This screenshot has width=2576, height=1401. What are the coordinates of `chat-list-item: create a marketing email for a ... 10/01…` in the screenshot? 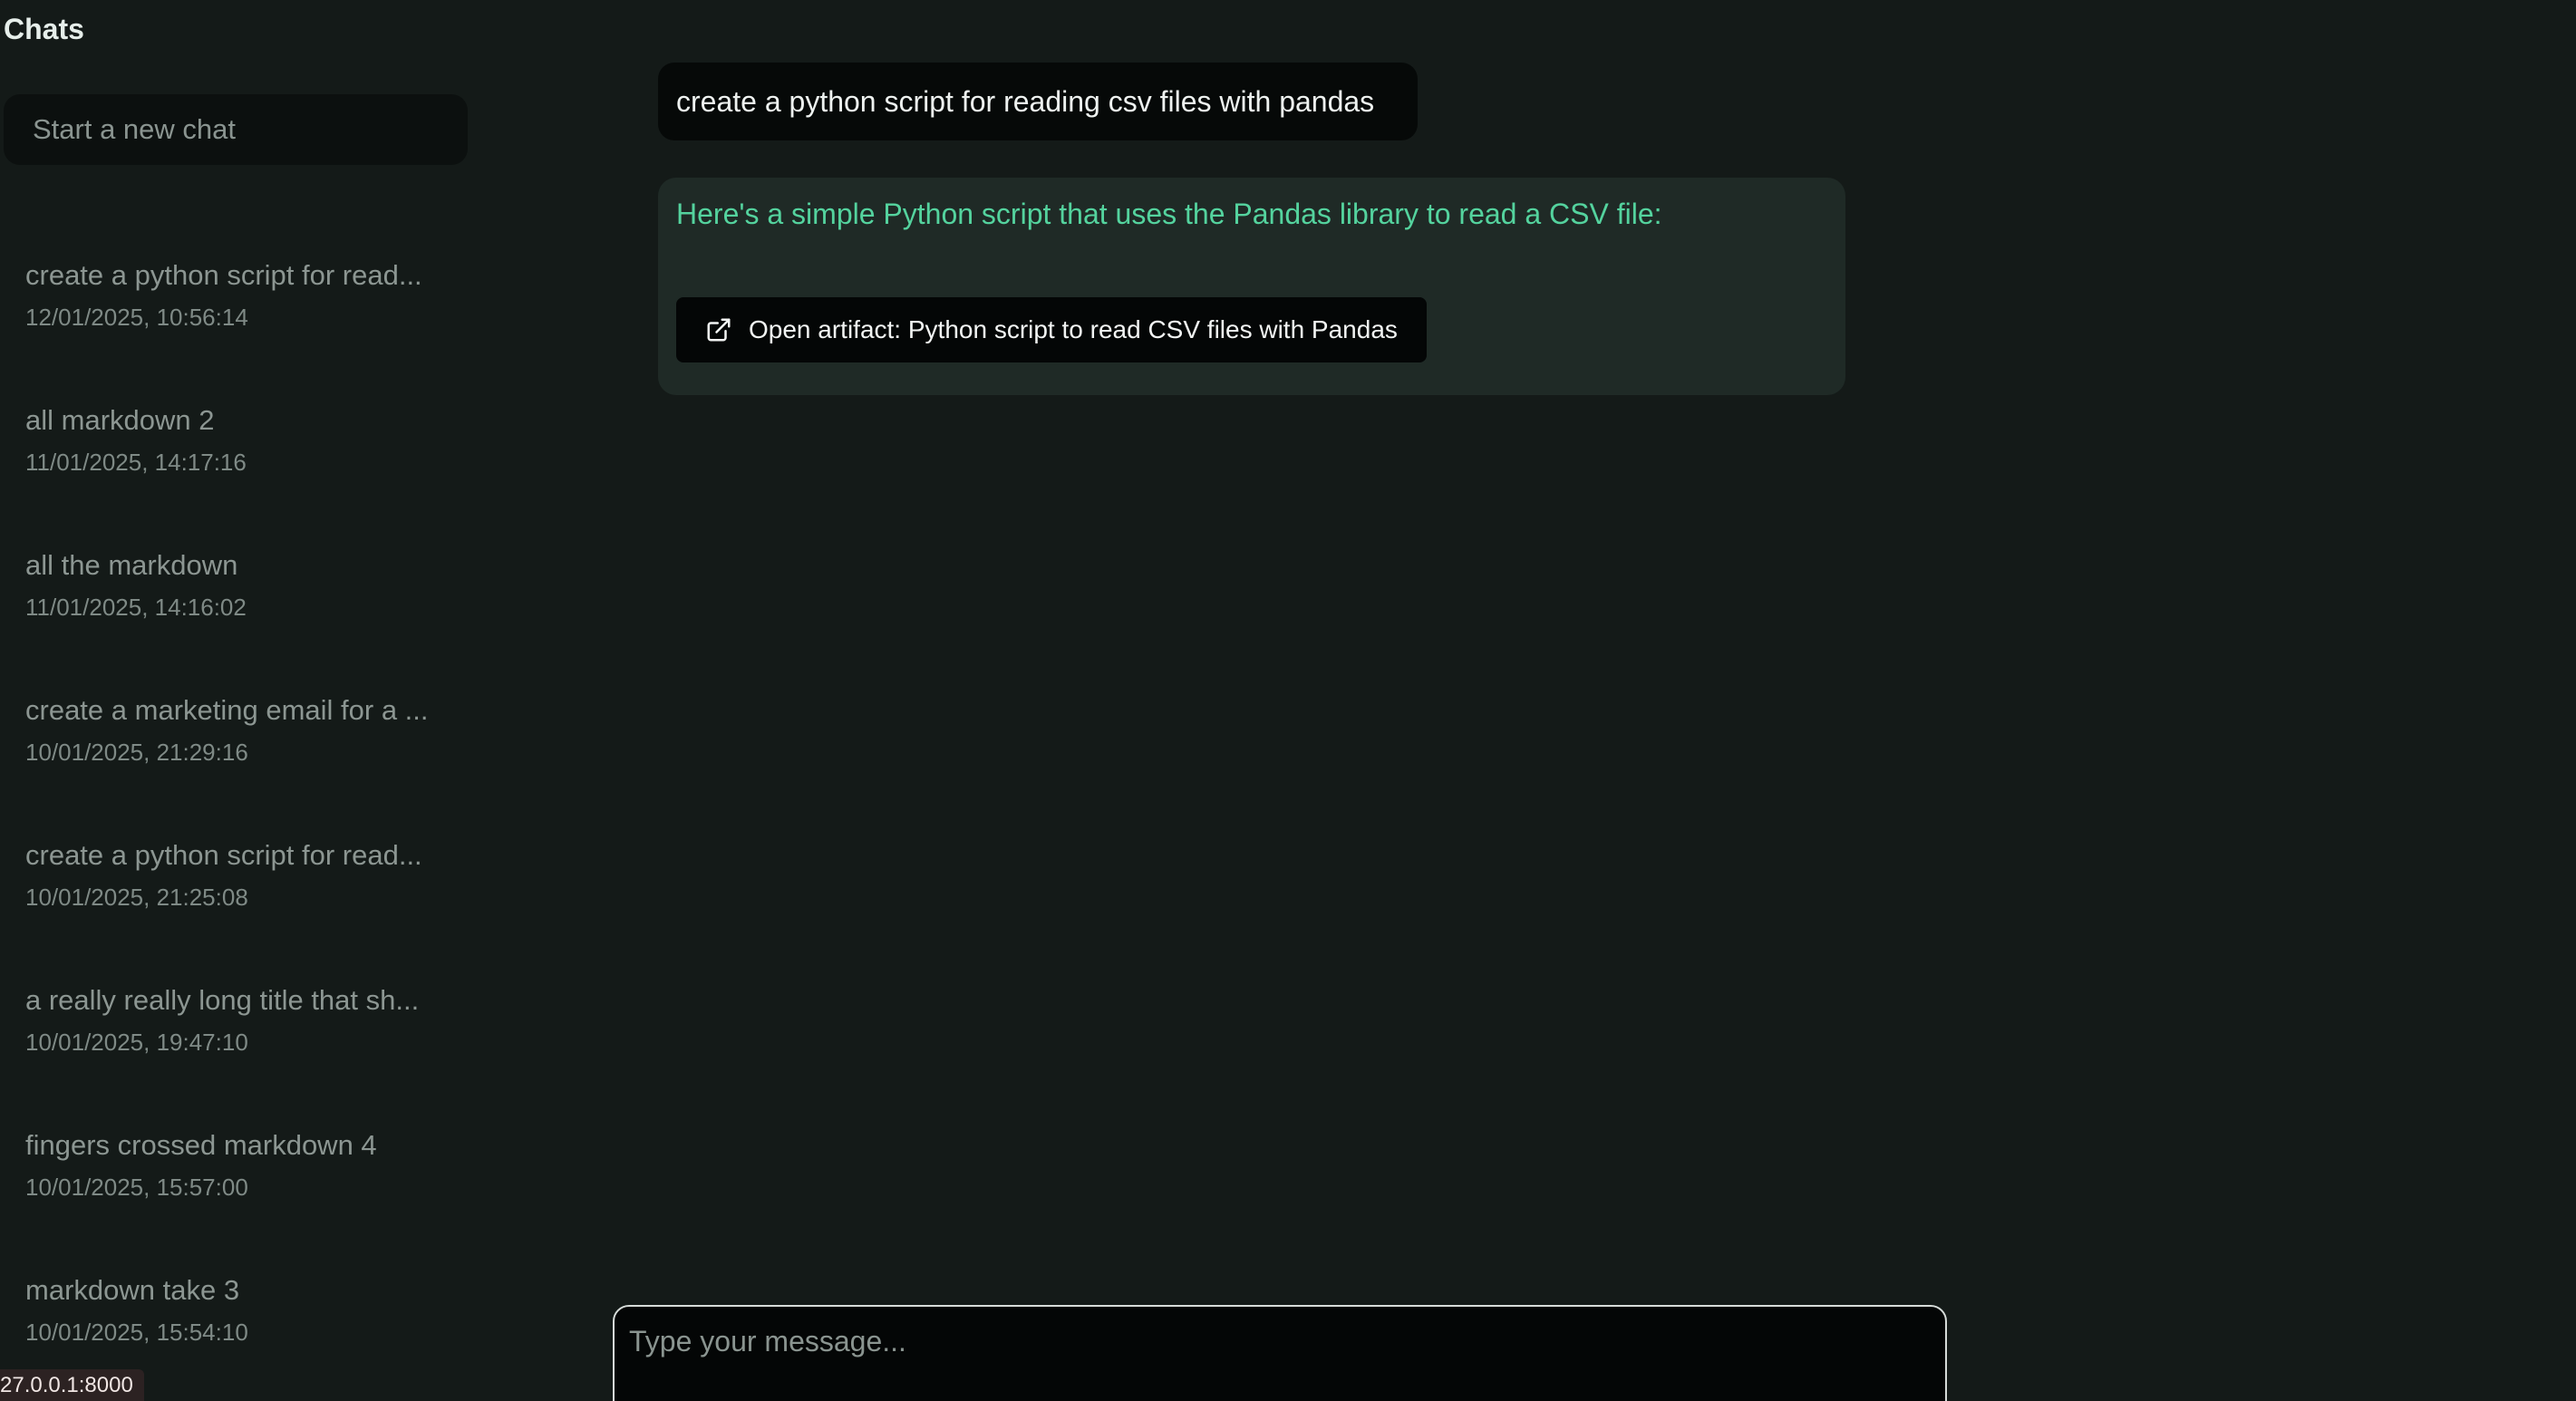 It's located at (240, 761).